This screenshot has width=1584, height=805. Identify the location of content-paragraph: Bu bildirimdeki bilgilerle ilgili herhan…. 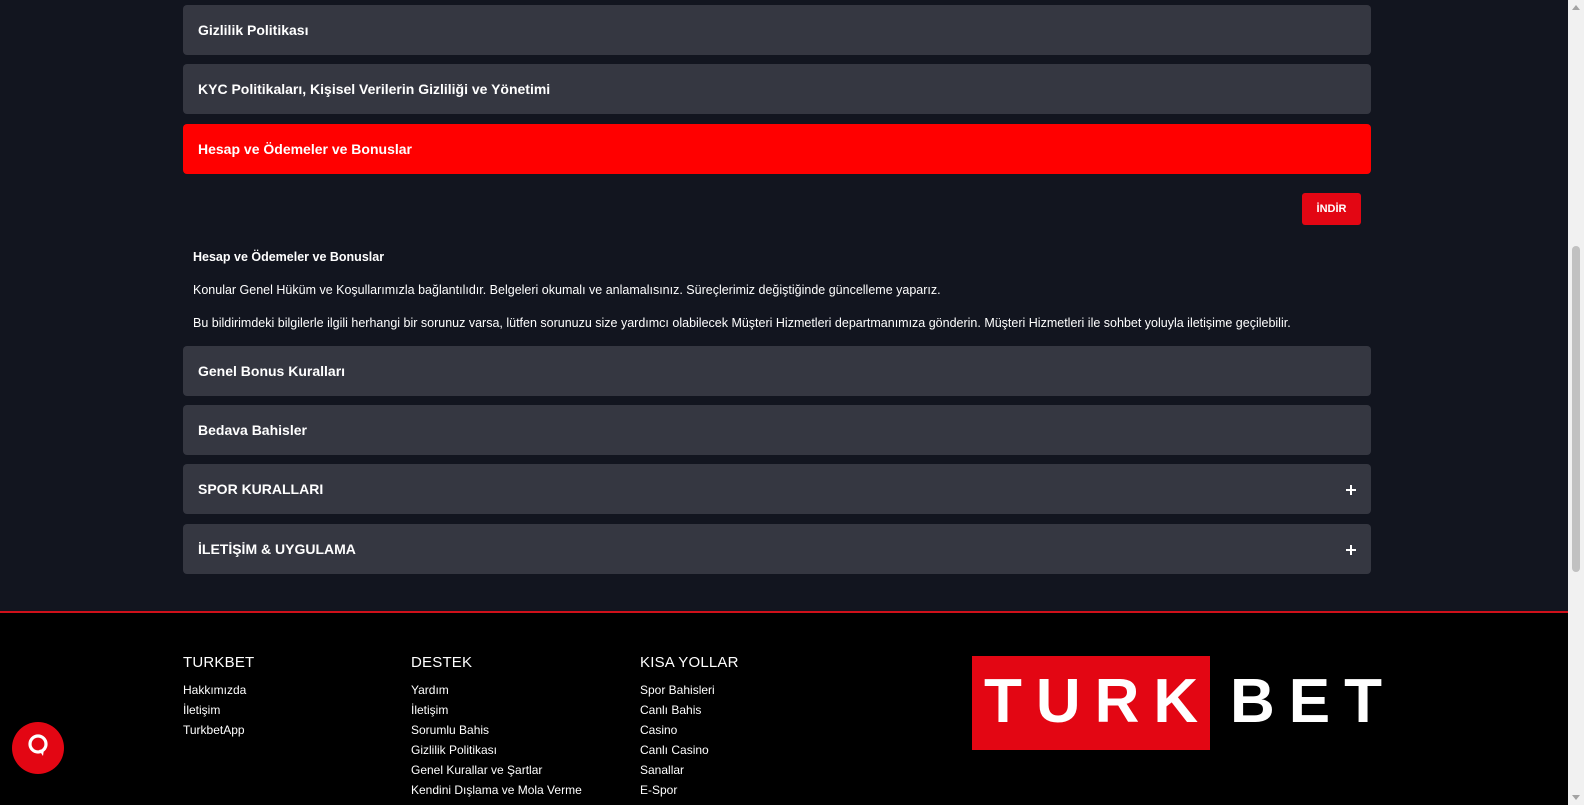
(742, 323).